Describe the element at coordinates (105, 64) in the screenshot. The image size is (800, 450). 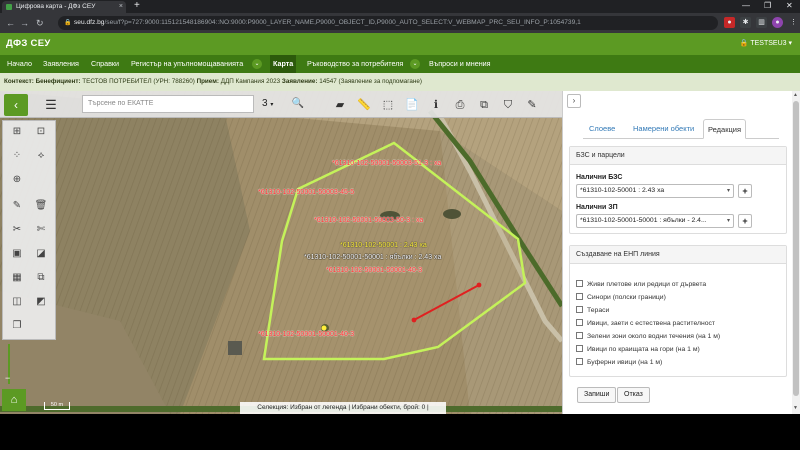
I see `menu-item-reports: Справки` at that location.